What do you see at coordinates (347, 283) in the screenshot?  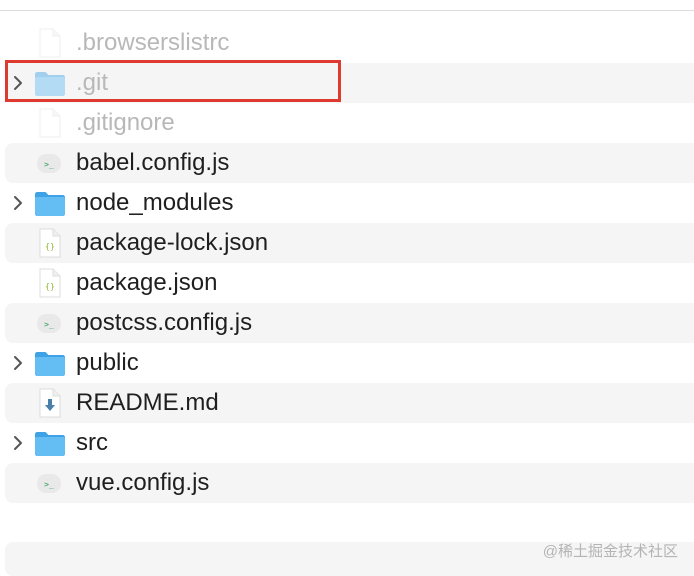 I see `file-row-package-json: {} package.json` at bounding box center [347, 283].